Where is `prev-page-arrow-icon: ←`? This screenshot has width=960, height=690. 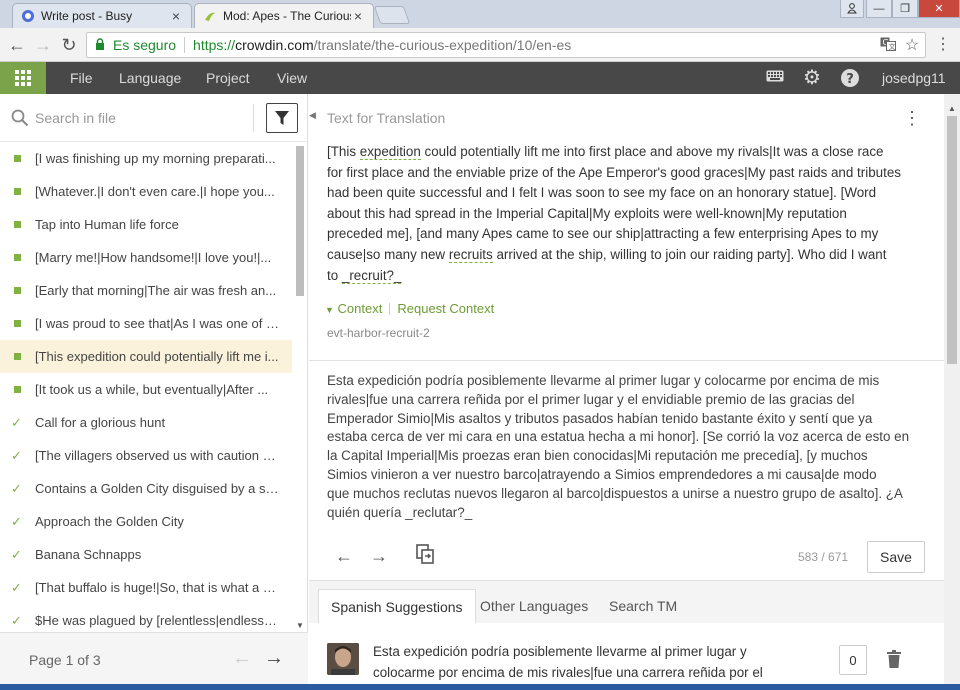
prev-page-arrow-icon: ← is located at coordinates (242, 658).